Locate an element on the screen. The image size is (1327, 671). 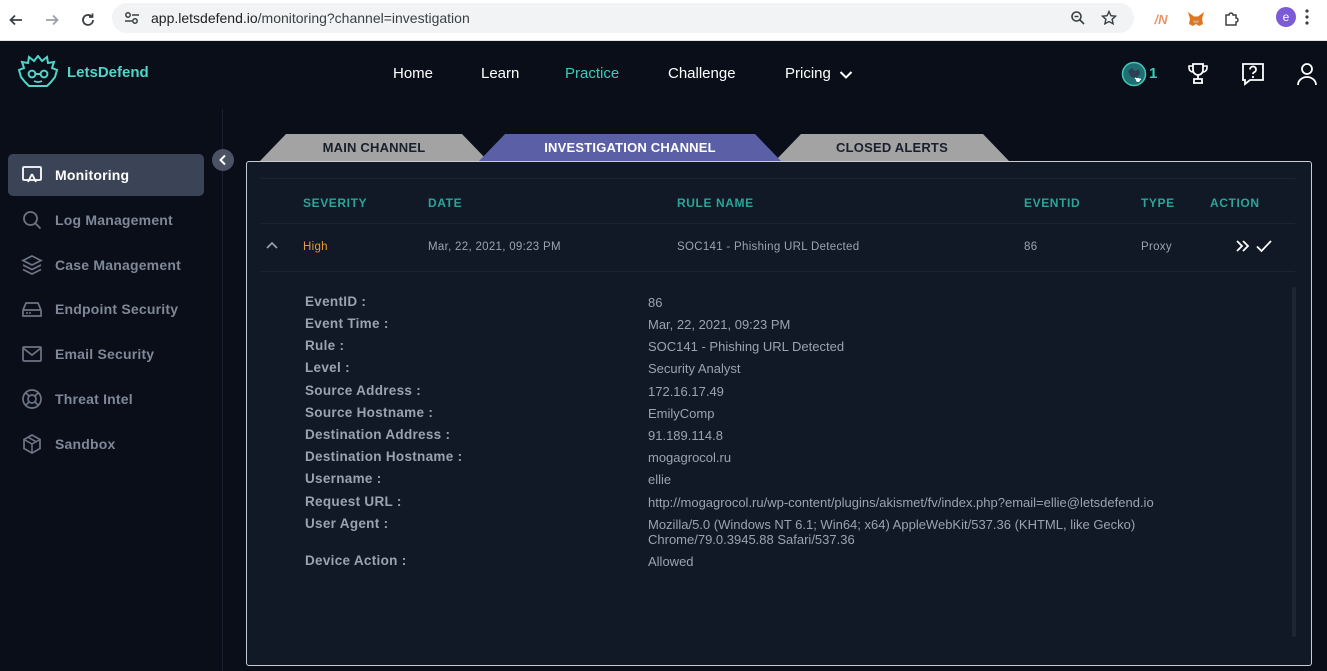
detail-label-level: Level : is located at coordinates (327, 367).